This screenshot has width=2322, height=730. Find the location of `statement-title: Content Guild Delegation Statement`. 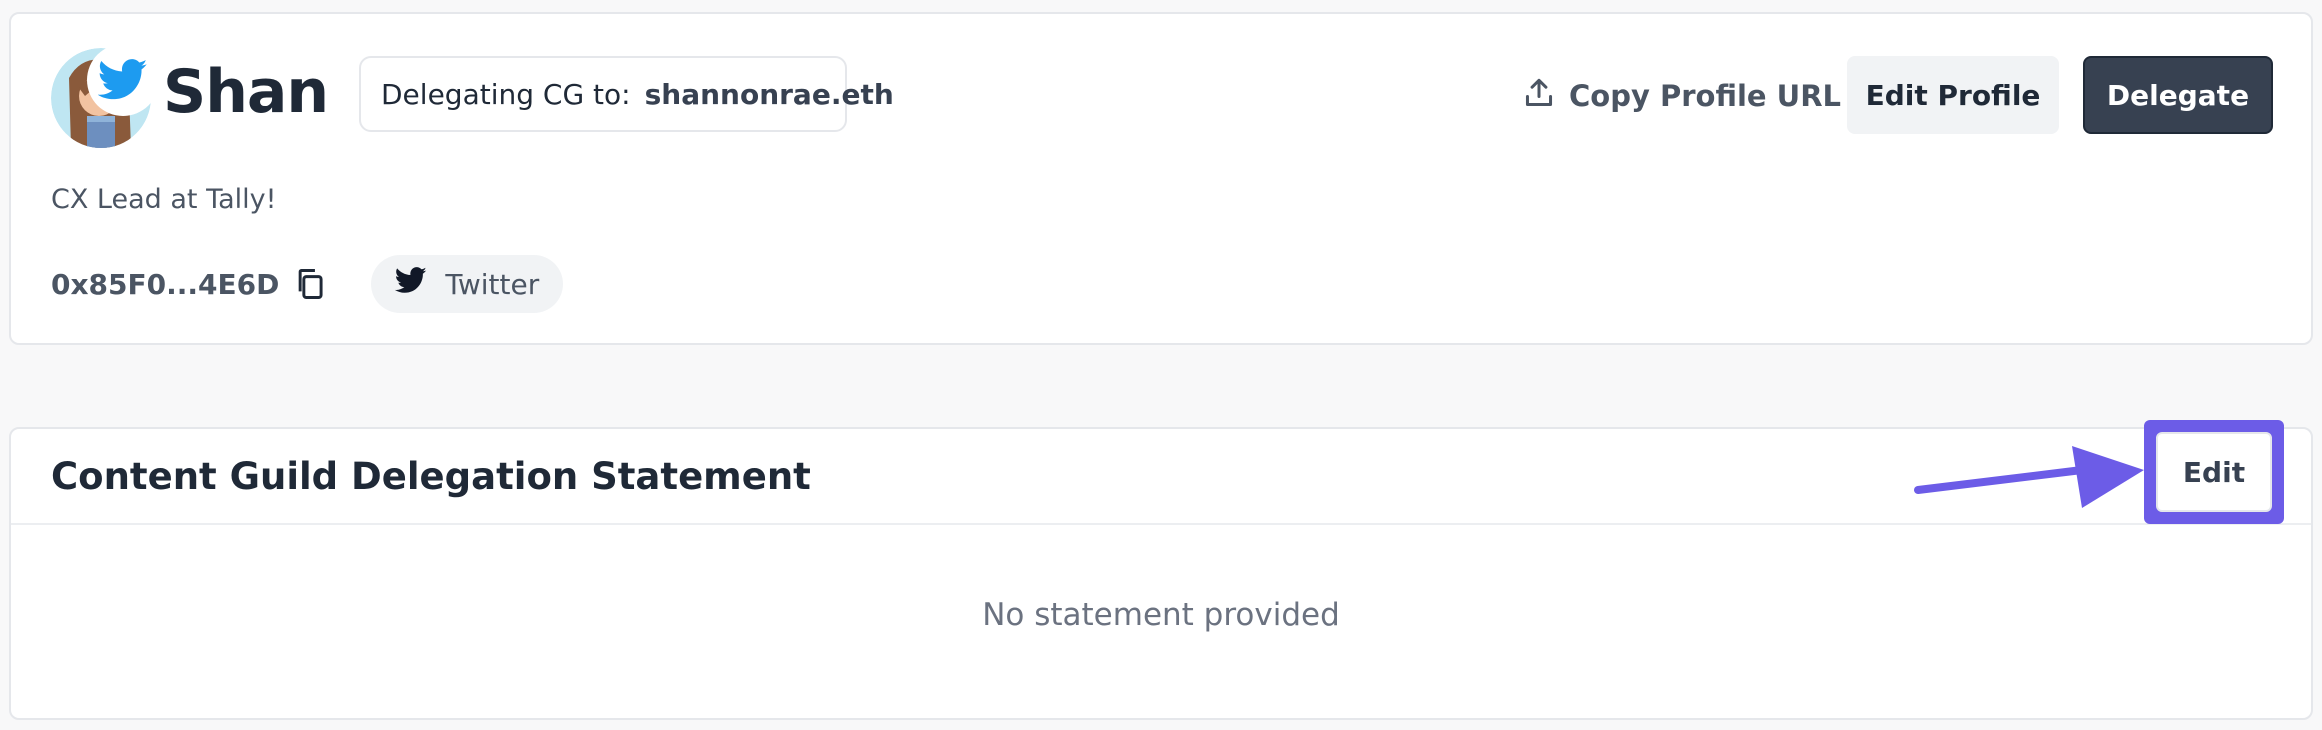

statement-title: Content Guild Delegation Statement is located at coordinates (431, 476).